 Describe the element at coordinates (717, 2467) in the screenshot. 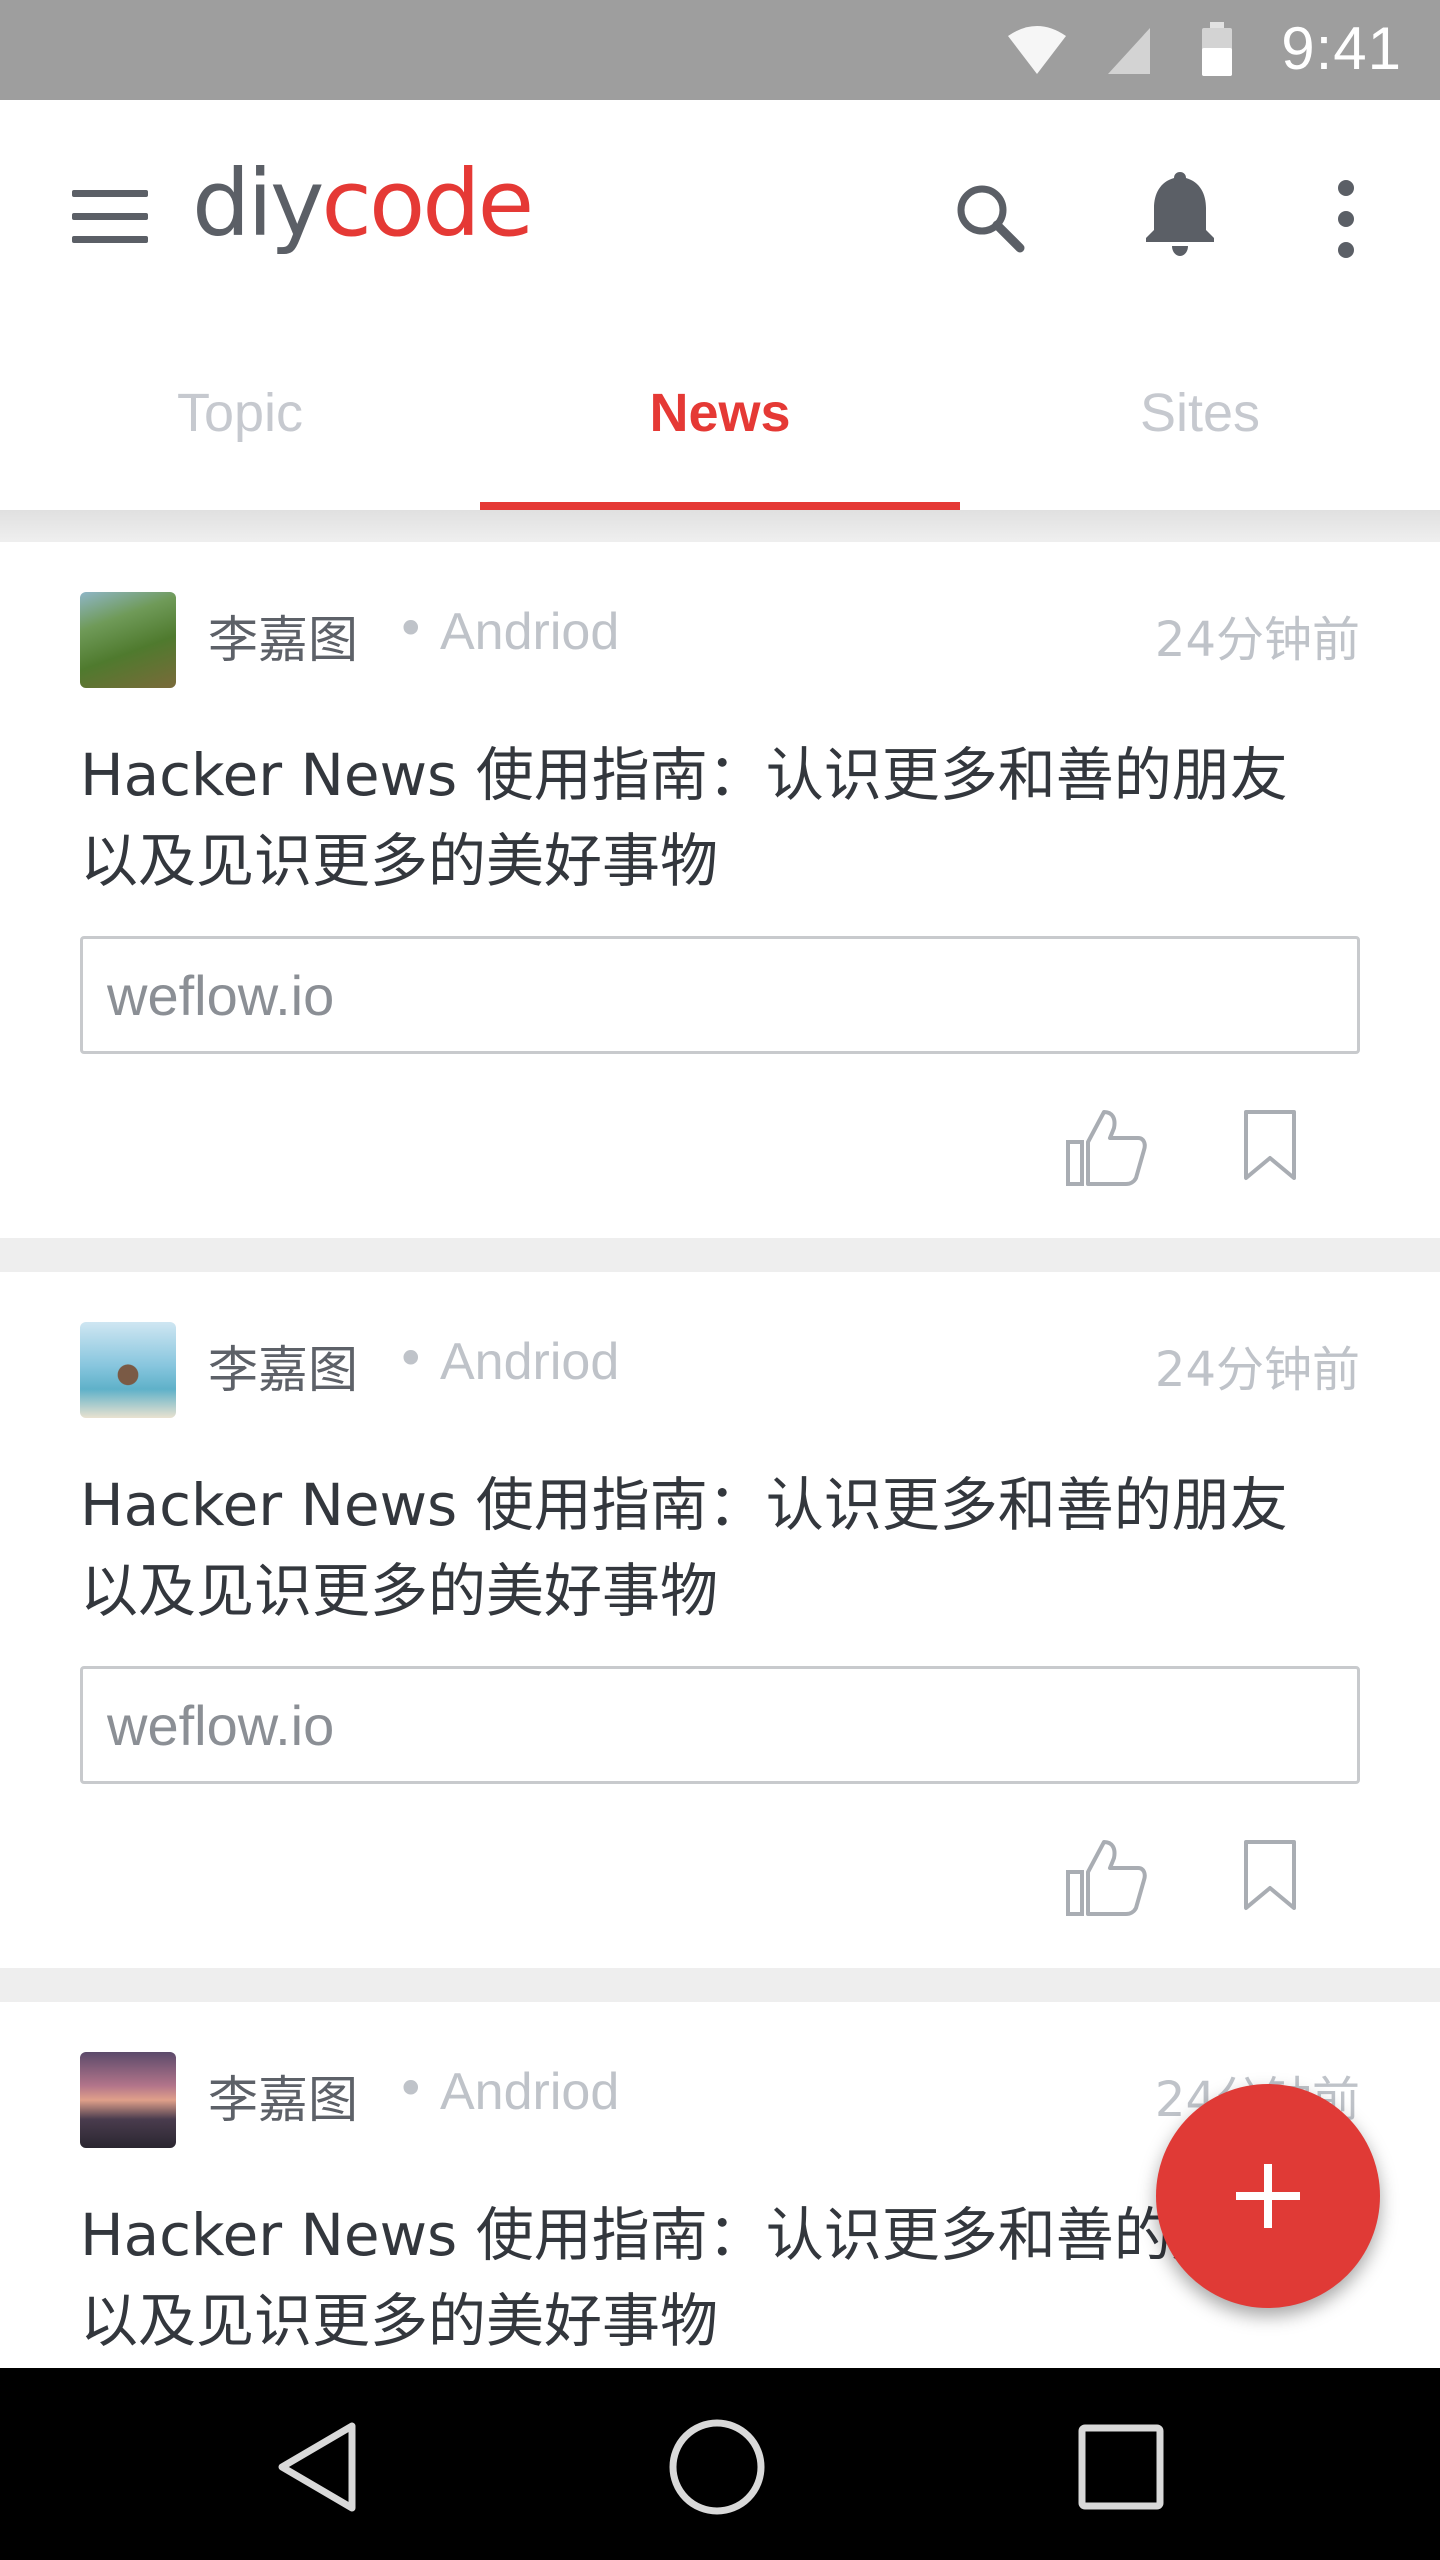

I see `home-icon` at that location.